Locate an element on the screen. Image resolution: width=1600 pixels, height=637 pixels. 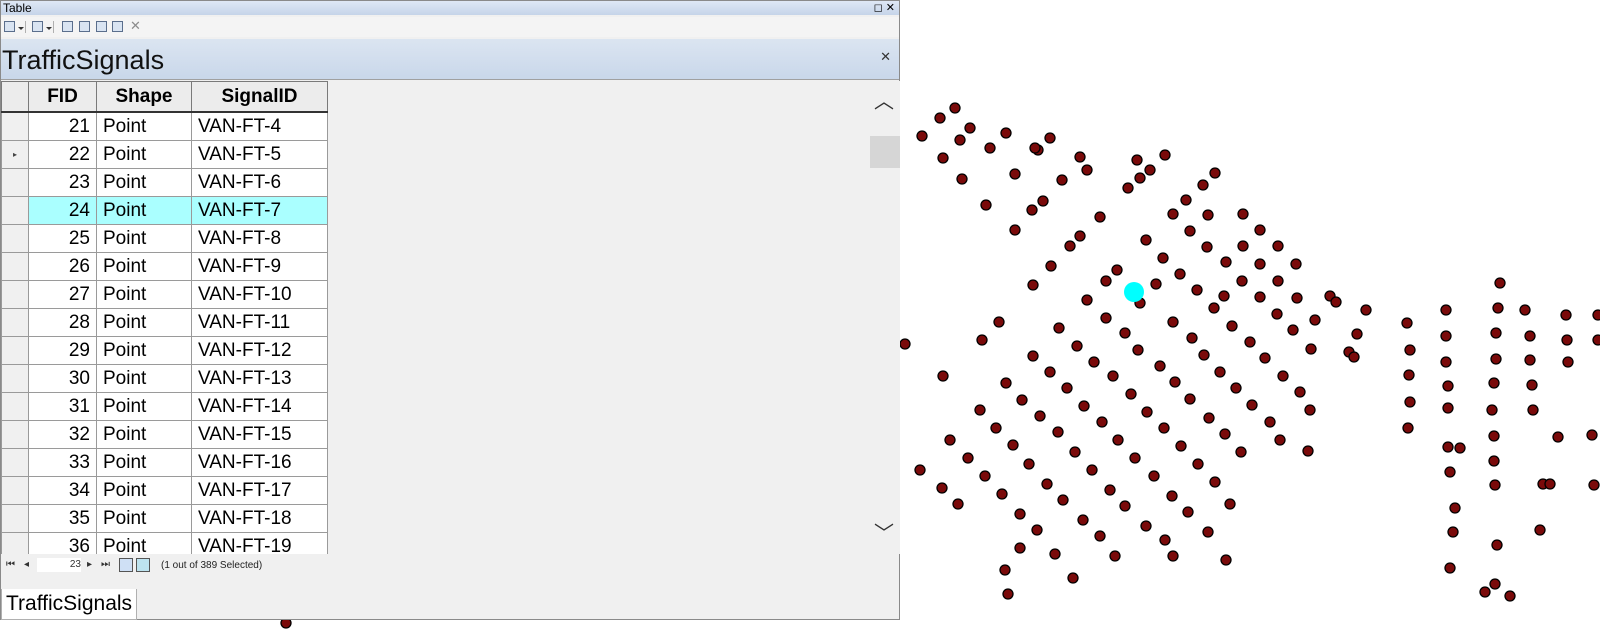
cell-signalid: VAN-FT-11 is located at coordinates (259, 322).